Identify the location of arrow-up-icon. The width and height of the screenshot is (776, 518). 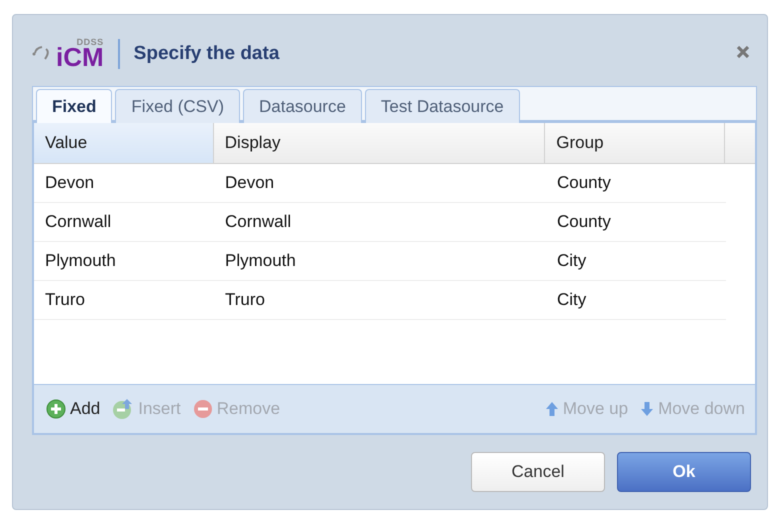
(551, 409).